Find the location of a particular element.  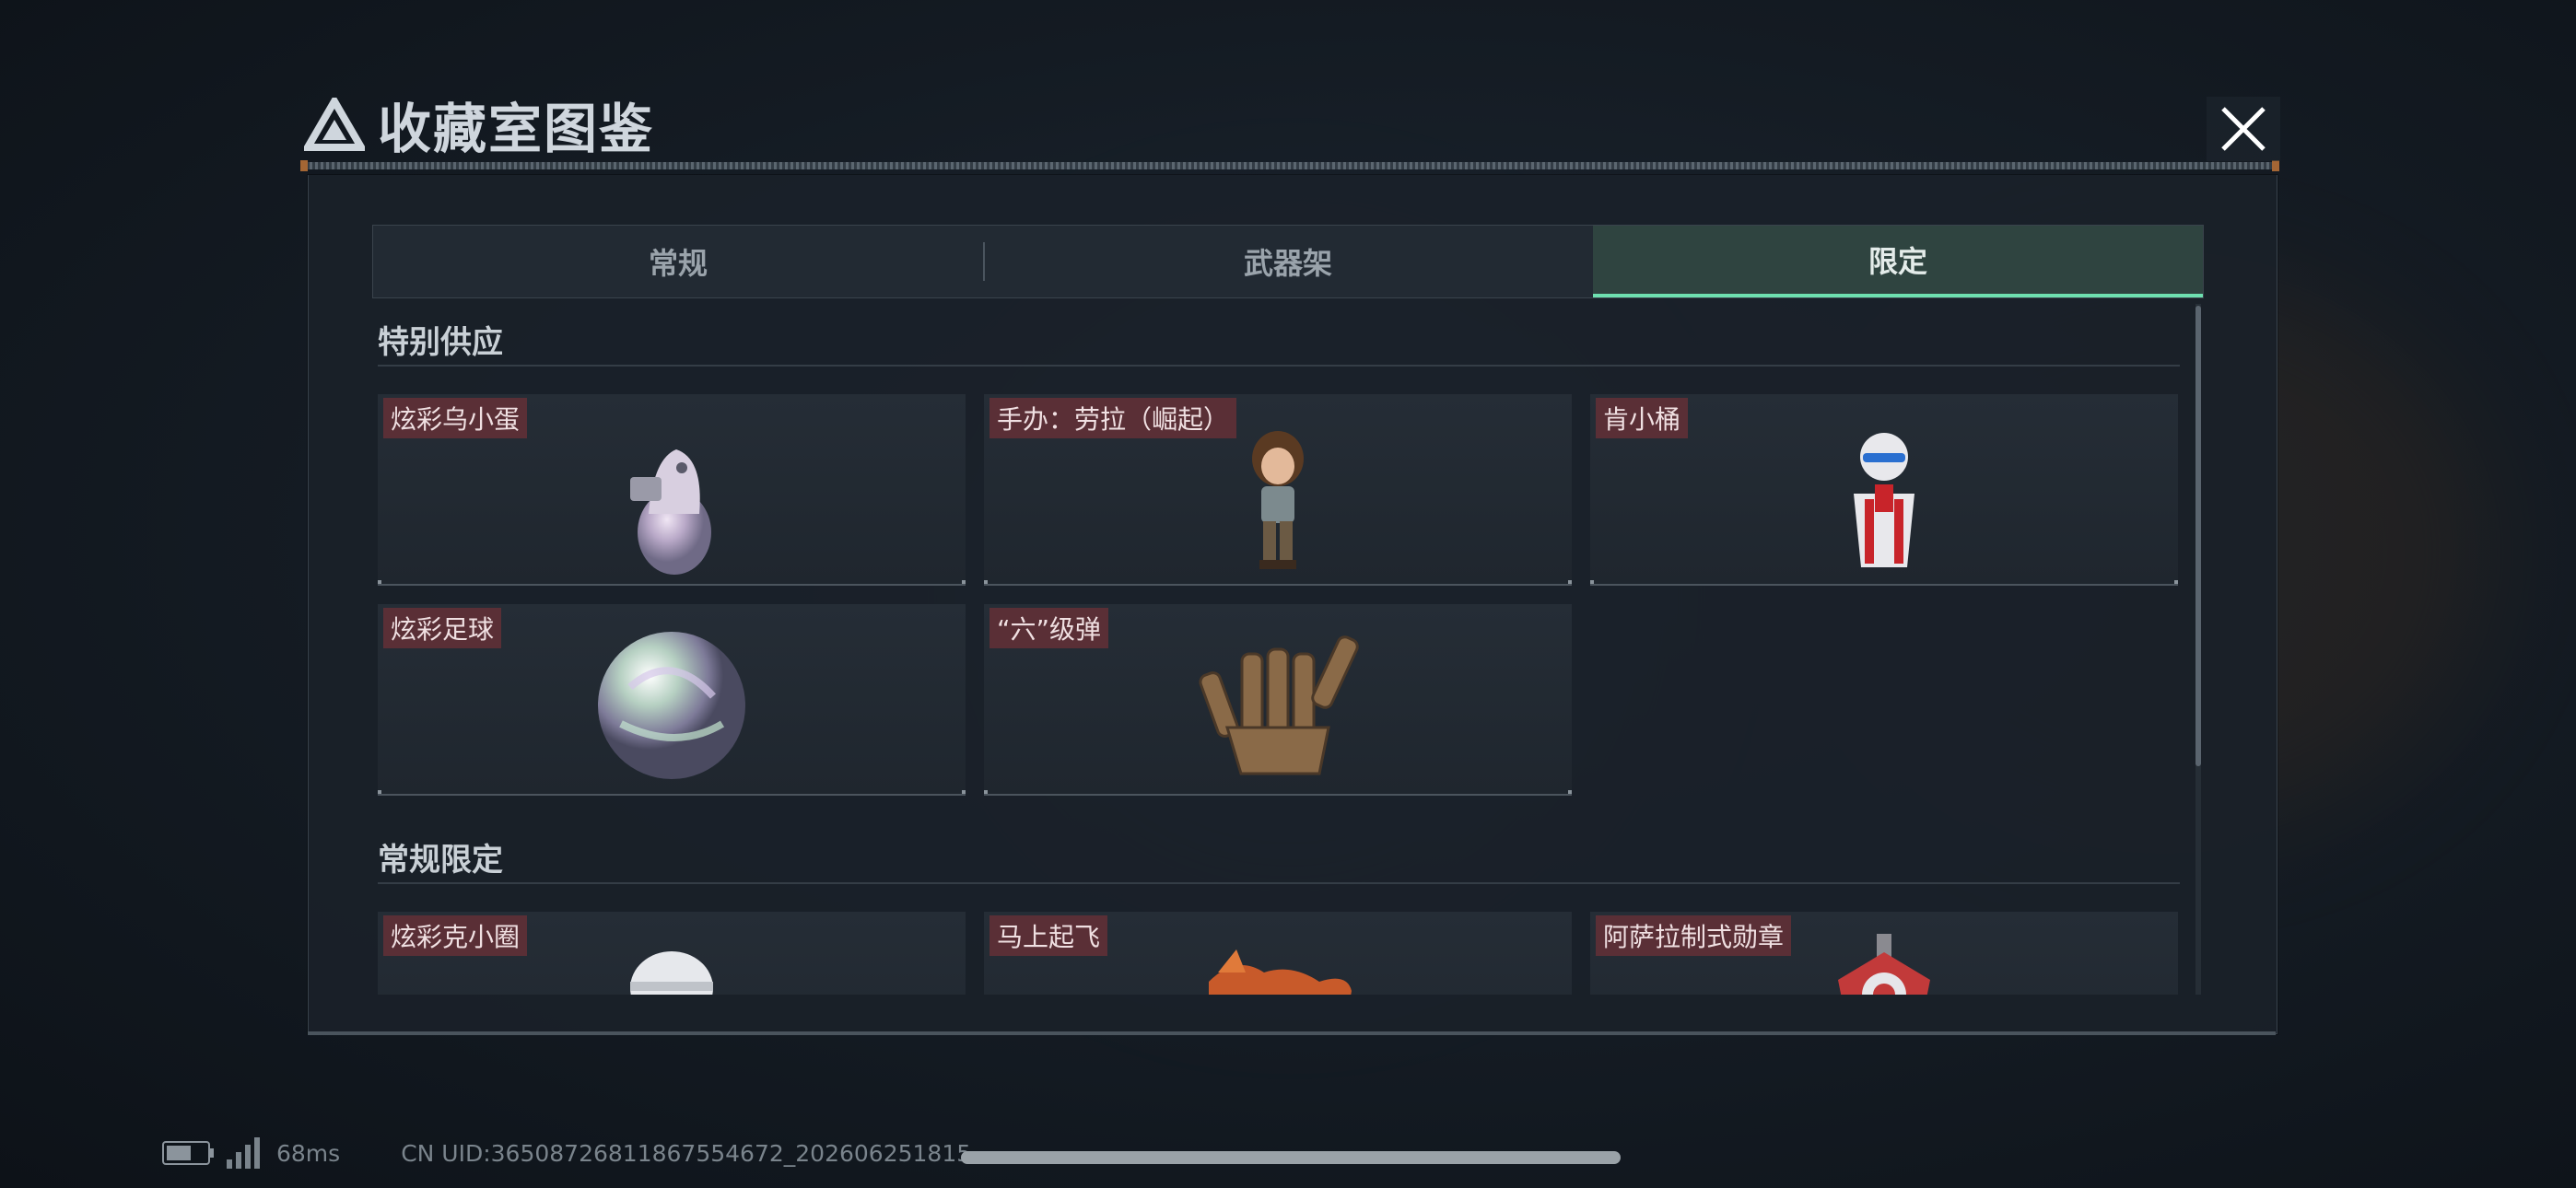

collection-card: 手办：劳拉（崛起） is located at coordinates (1278, 490).